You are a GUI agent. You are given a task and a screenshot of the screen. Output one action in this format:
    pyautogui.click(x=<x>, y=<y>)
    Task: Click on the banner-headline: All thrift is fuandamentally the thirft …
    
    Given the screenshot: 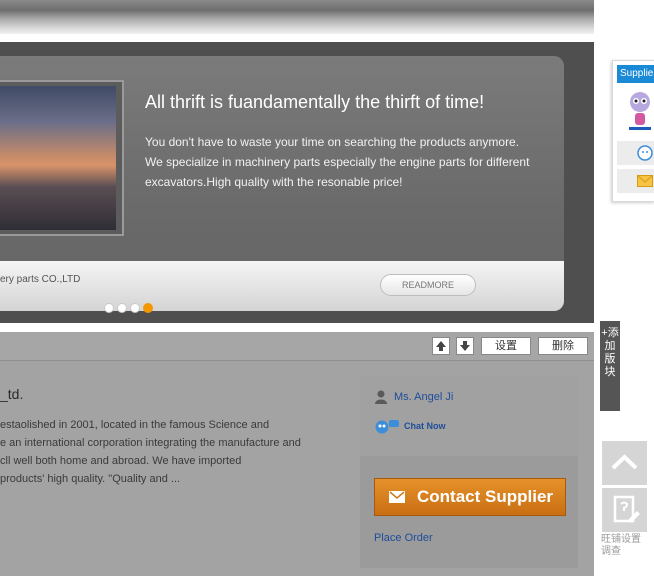 What is the action you would take?
    pyautogui.click(x=315, y=102)
    